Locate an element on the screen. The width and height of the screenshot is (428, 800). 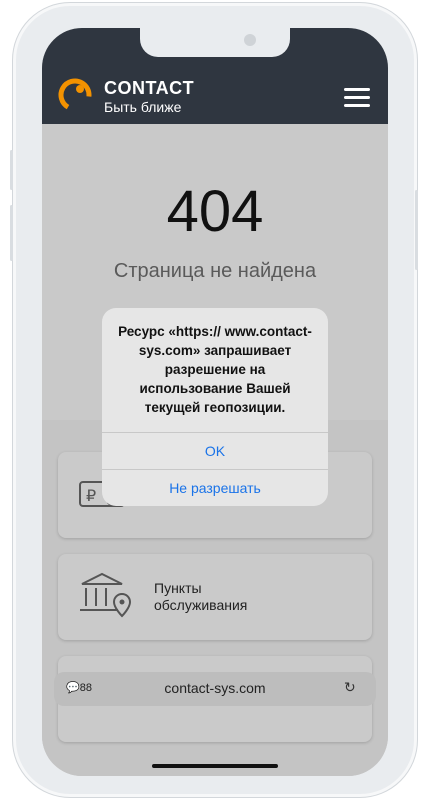
brand-tagline: Быть ближе is located at coordinates (143, 107).